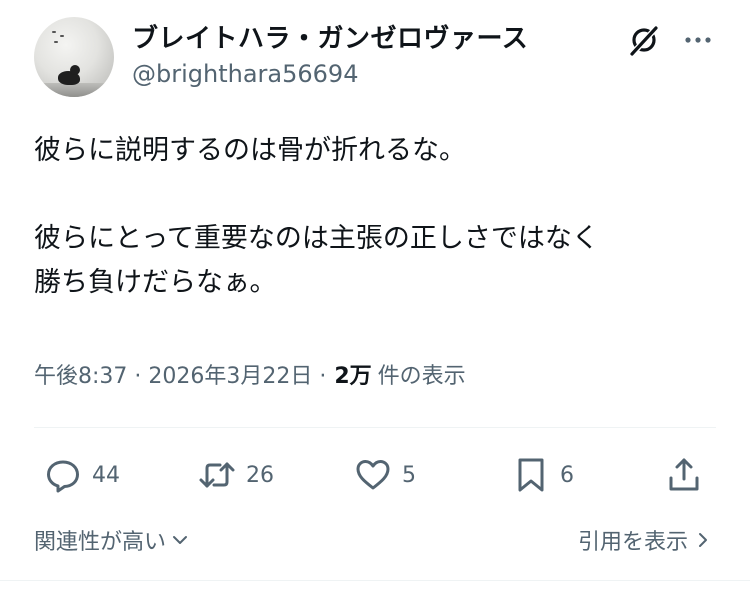  Describe the element at coordinates (260, 475) in the screenshot. I see `retweet-count: 26` at that location.